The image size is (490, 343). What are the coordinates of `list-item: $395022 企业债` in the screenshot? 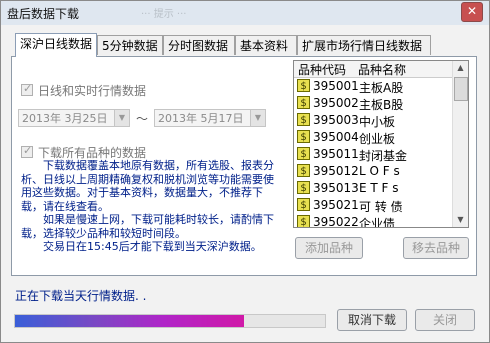 It's located at (374, 221).